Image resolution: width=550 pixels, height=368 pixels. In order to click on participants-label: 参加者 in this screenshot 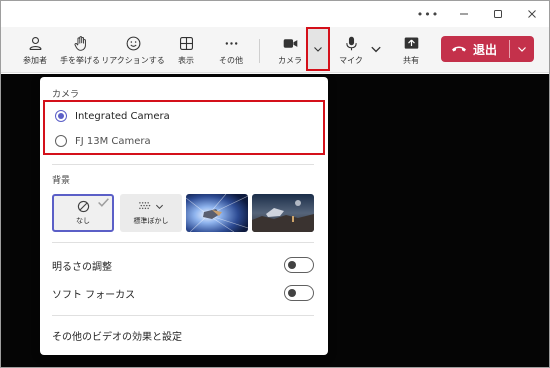, I will do `click(35, 60)`.